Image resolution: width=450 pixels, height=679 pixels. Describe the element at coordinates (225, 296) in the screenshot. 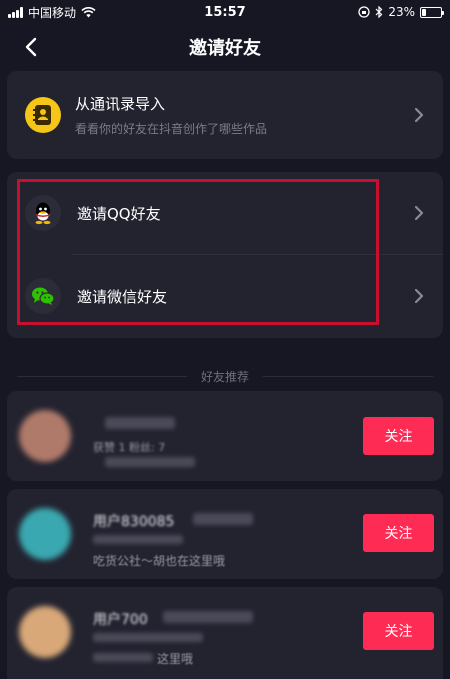

I see `invite-wechat-row: 邀请微信好友` at that location.